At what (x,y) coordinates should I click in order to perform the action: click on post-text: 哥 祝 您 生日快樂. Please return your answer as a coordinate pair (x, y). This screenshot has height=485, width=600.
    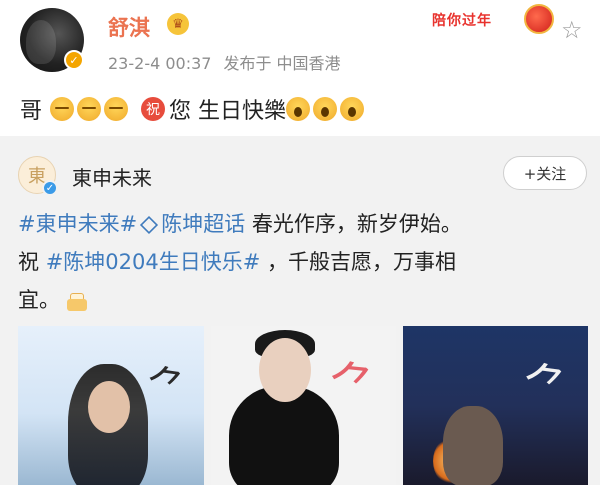
    Looking at the image, I should click on (193, 109).